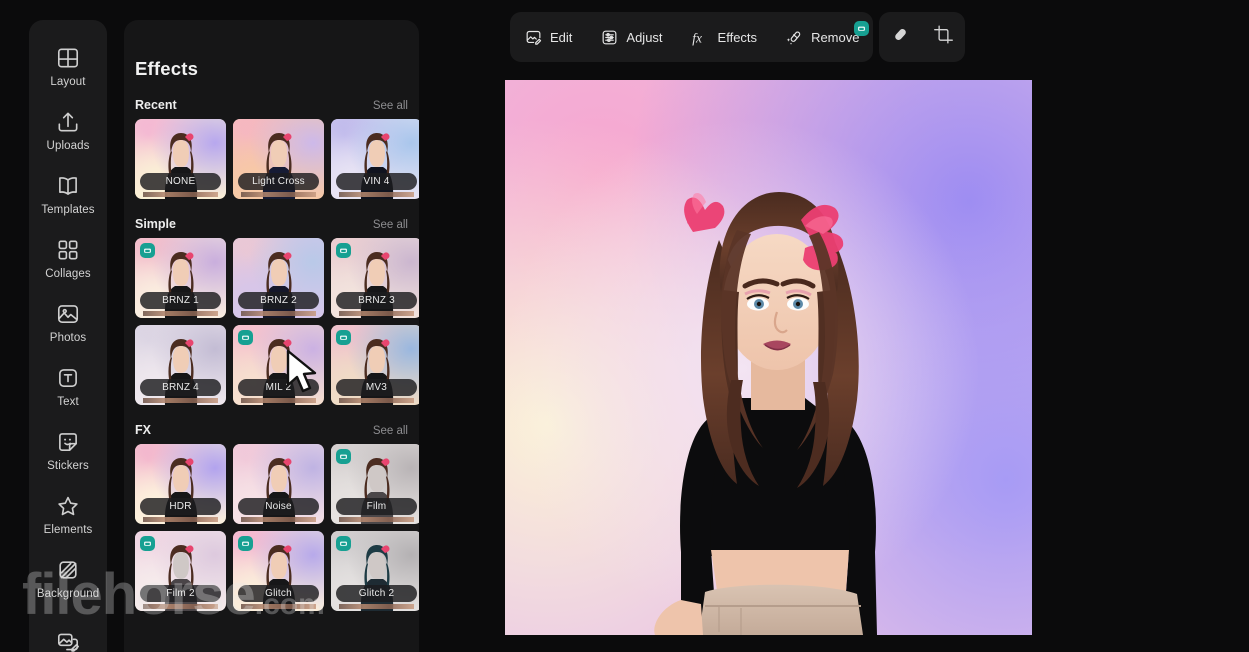 The image size is (1249, 652). I want to click on effect-label: Glitch 2, so click(376, 593).